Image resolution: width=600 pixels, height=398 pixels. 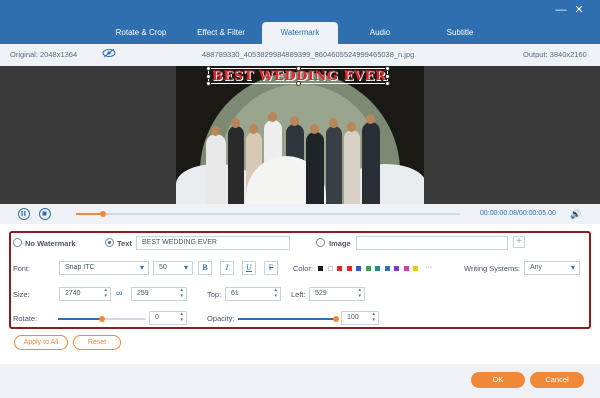 I want to click on reset-button: Reset, so click(x=97, y=342).